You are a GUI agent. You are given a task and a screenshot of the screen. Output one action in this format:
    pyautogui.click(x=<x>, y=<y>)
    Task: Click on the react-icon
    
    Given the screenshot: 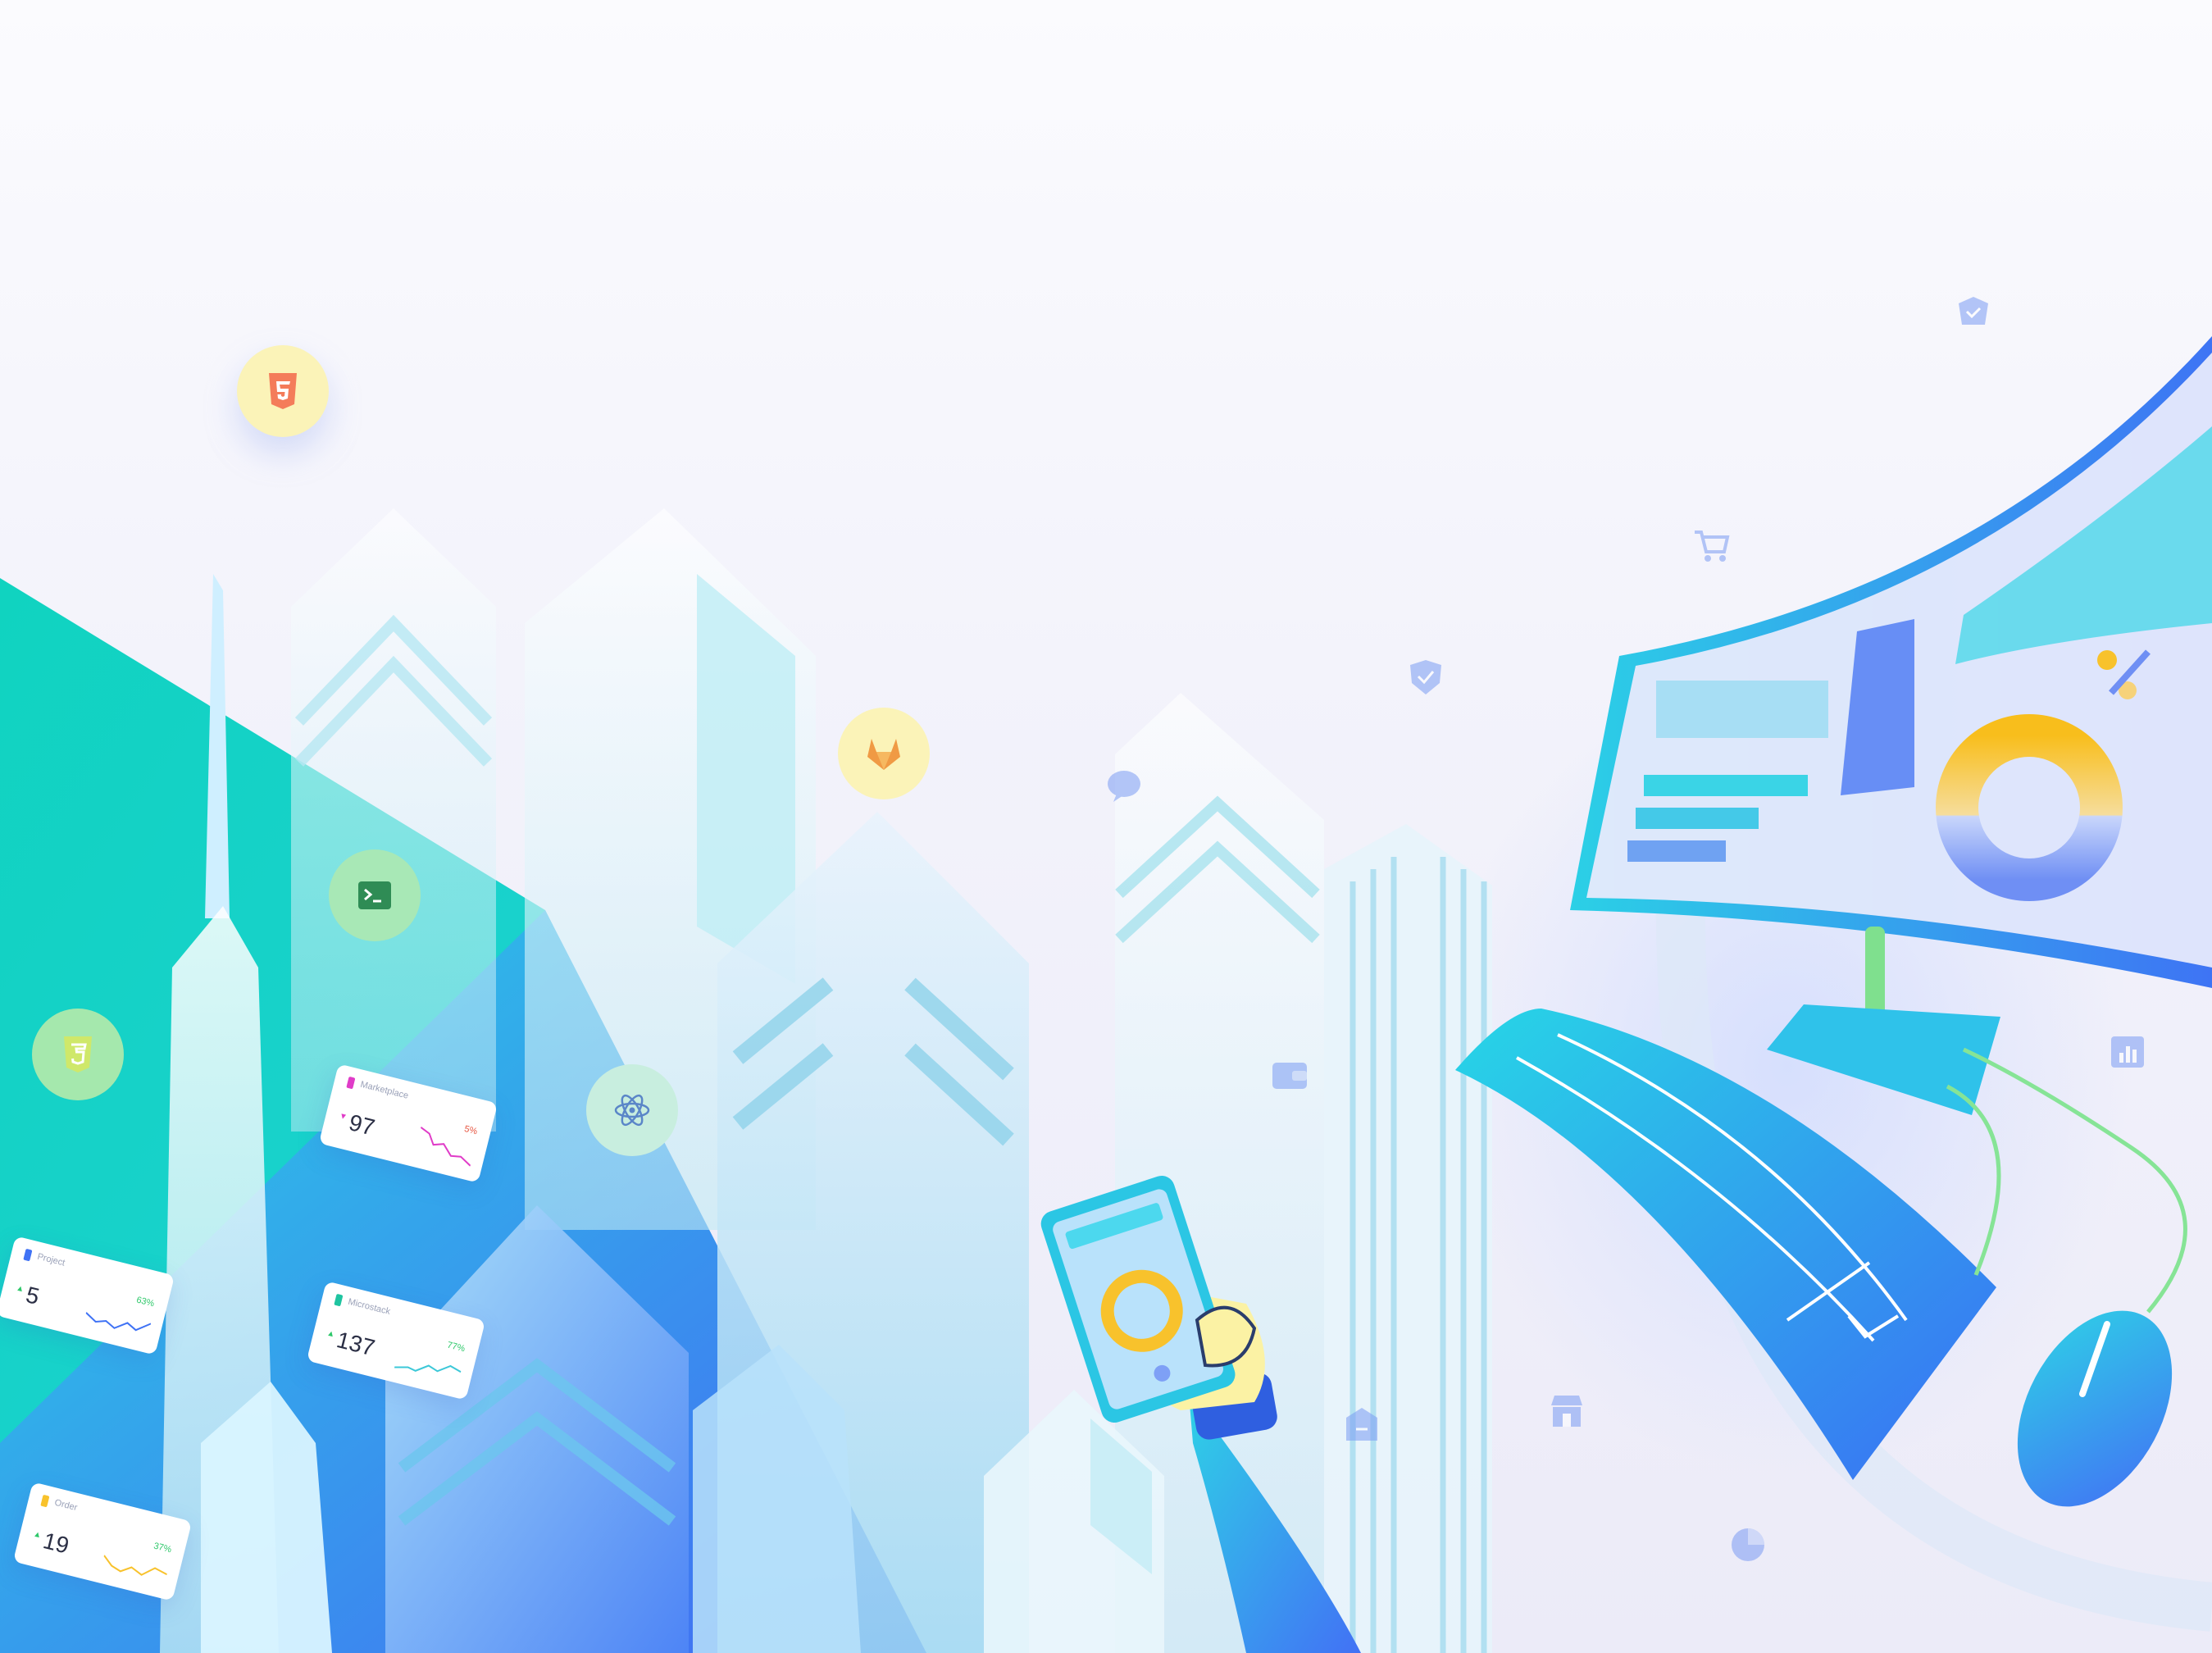 What is the action you would take?
    pyautogui.click(x=632, y=1110)
    